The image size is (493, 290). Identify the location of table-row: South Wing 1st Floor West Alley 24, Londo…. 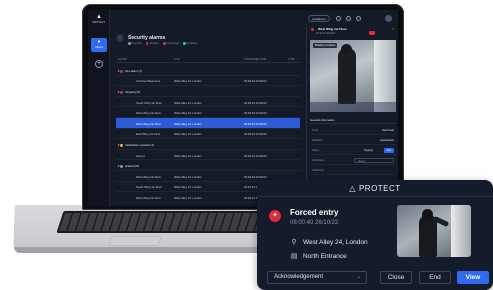
(208, 102).